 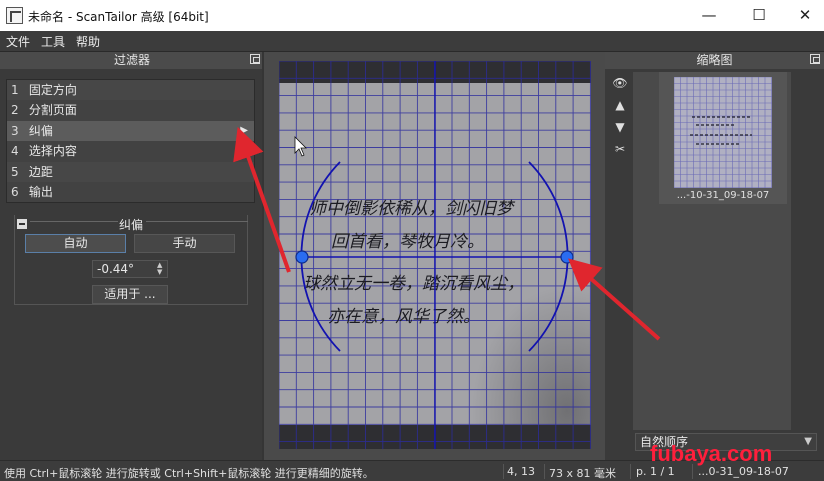 What do you see at coordinates (711, 453) in the screenshot?
I see `watermark: fubaya.com` at bounding box center [711, 453].